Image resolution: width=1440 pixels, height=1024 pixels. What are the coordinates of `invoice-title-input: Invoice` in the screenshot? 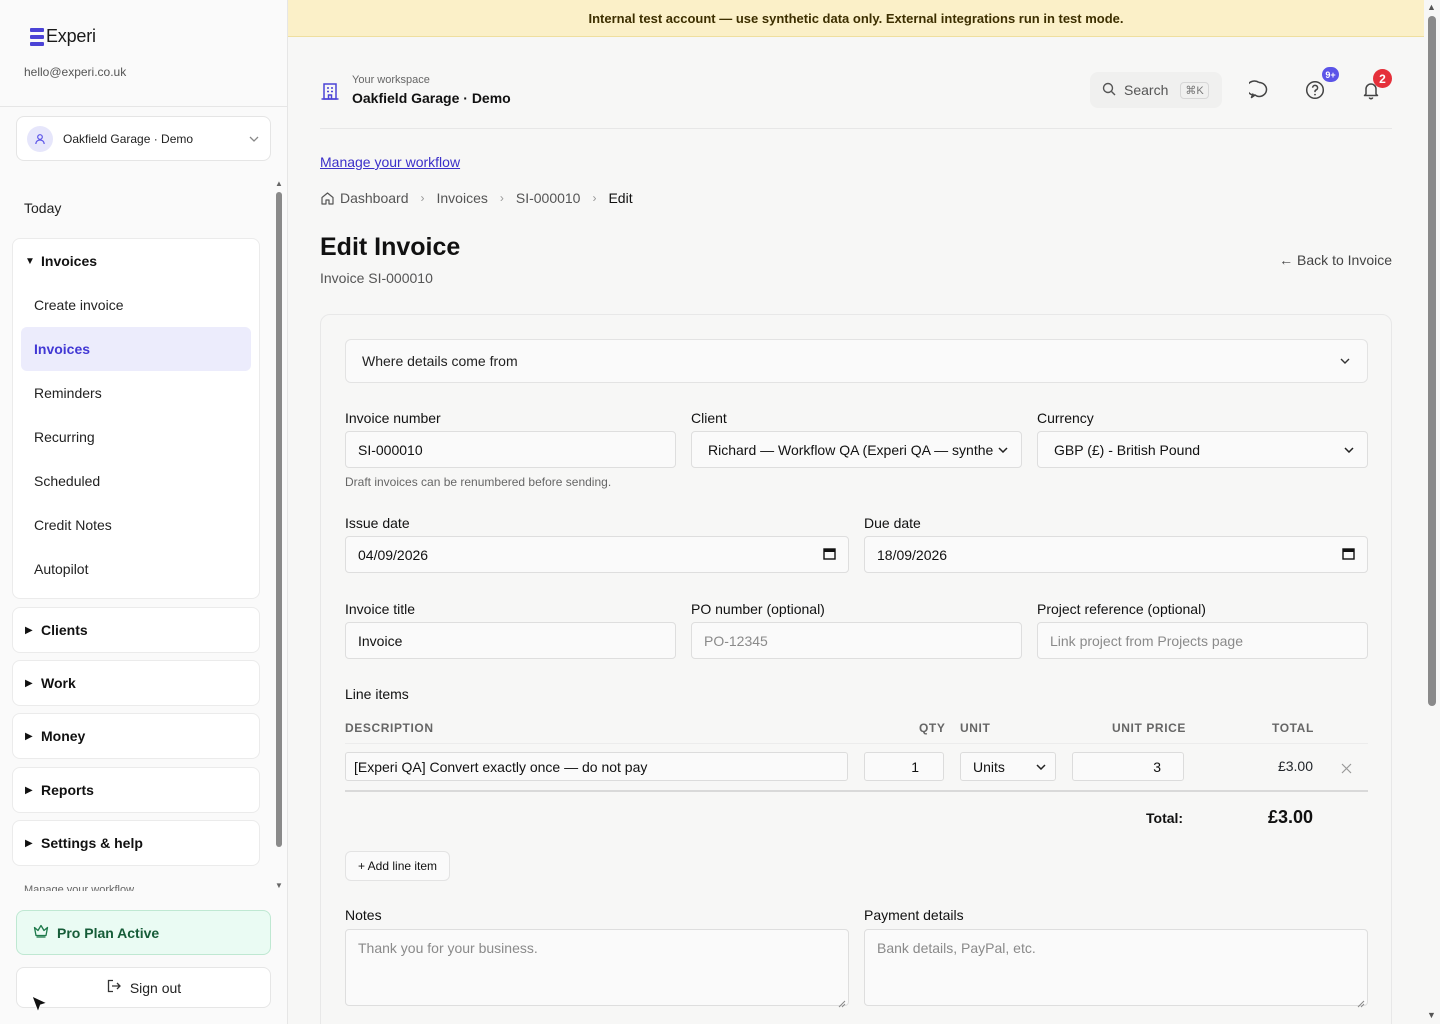 It's located at (510, 640).